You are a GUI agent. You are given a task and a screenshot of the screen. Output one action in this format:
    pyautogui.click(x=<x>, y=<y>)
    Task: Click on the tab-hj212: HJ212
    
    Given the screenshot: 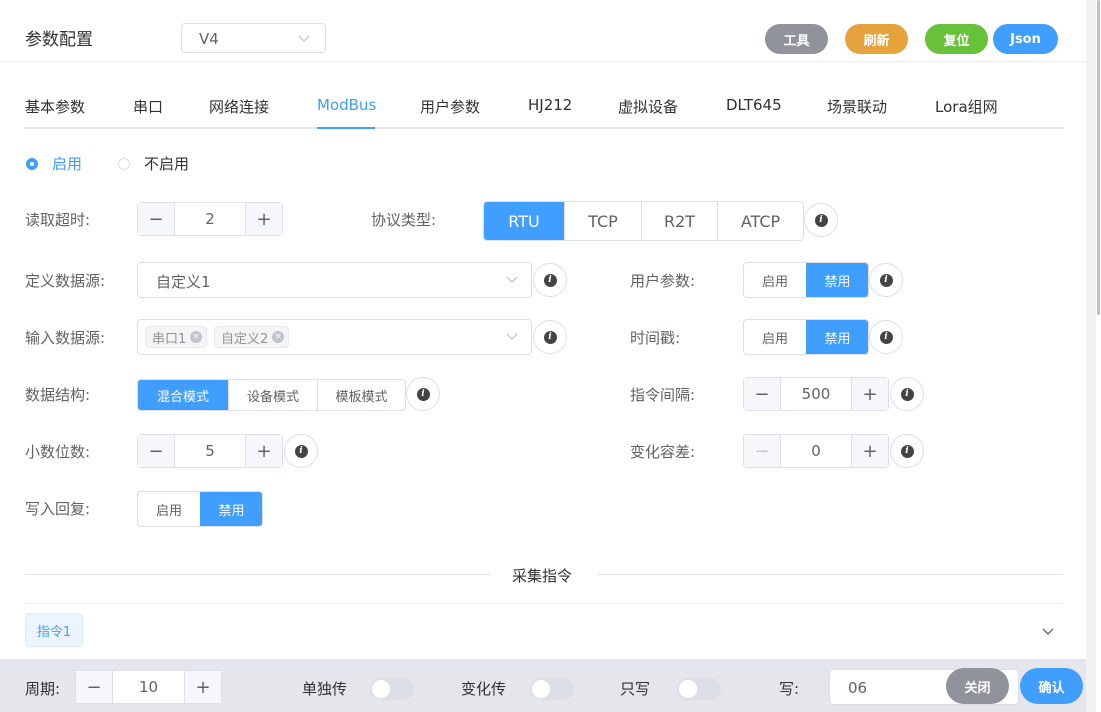 What is the action you would take?
    pyautogui.click(x=550, y=105)
    